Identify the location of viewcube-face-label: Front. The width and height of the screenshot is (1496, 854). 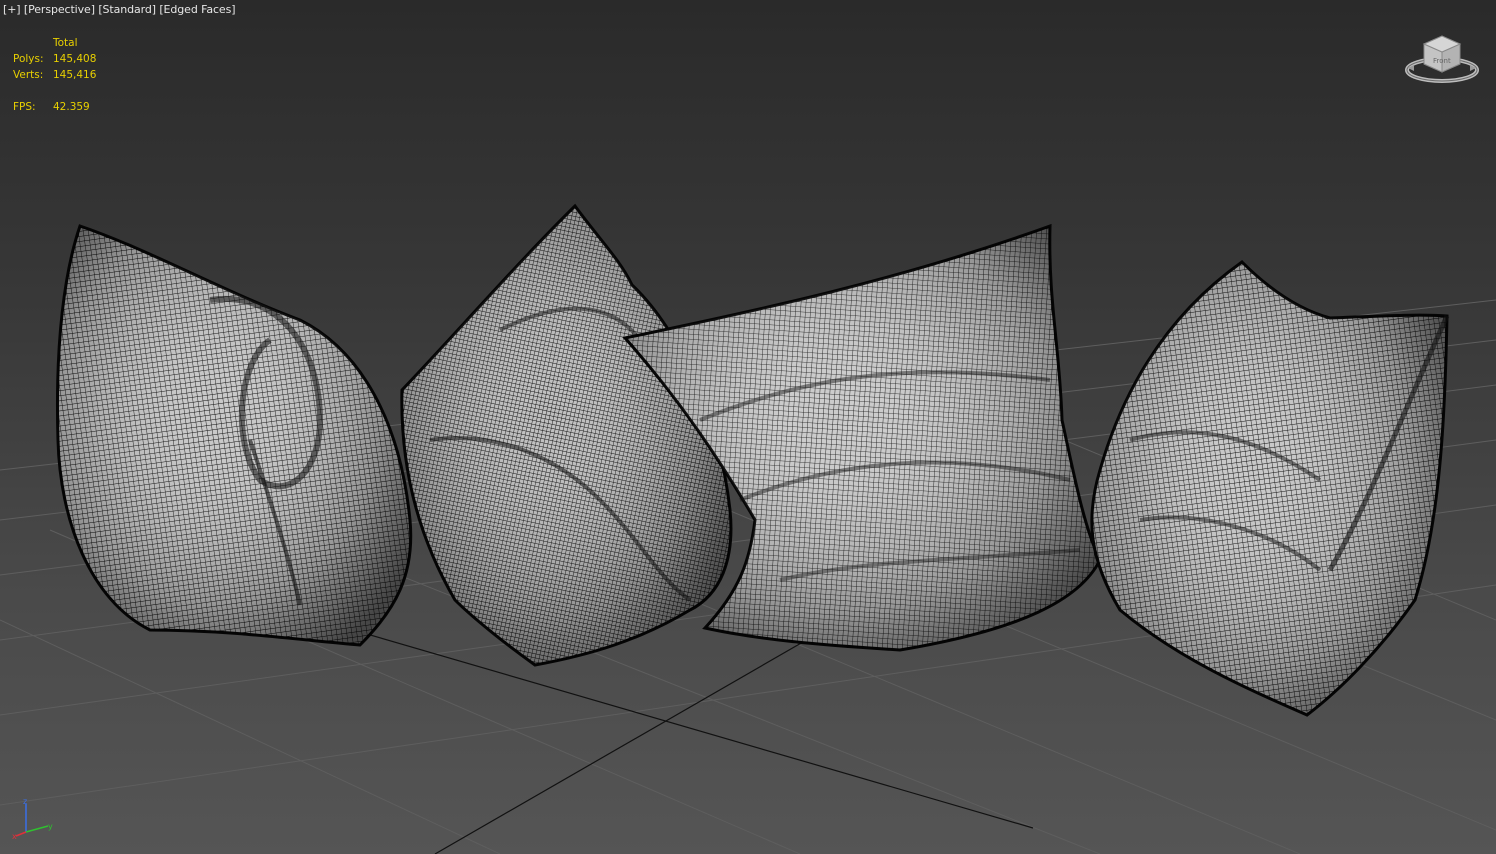
(1442, 61).